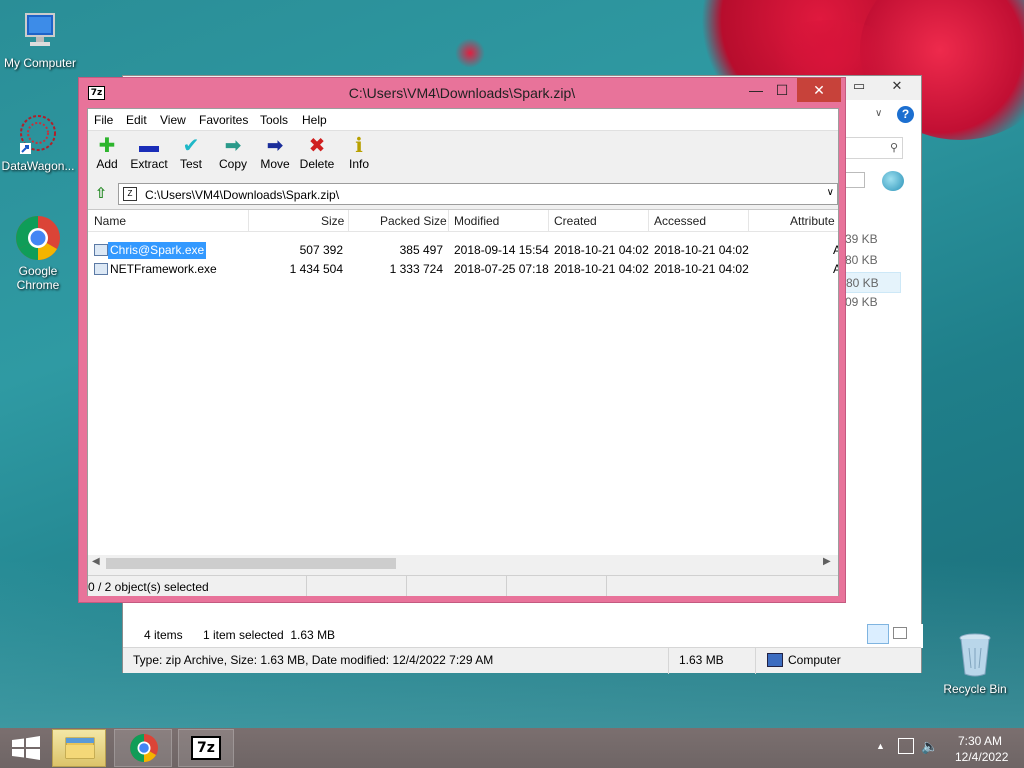  I want to click on copy-button: ➡ Copy, so click(233, 153).